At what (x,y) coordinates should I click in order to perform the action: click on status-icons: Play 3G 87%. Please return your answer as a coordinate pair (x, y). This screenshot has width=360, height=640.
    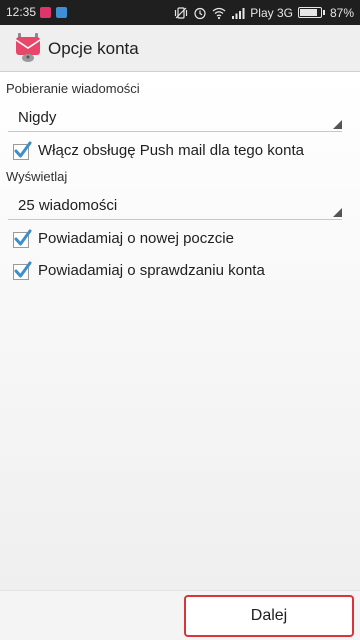
    Looking at the image, I should click on (264, 12).